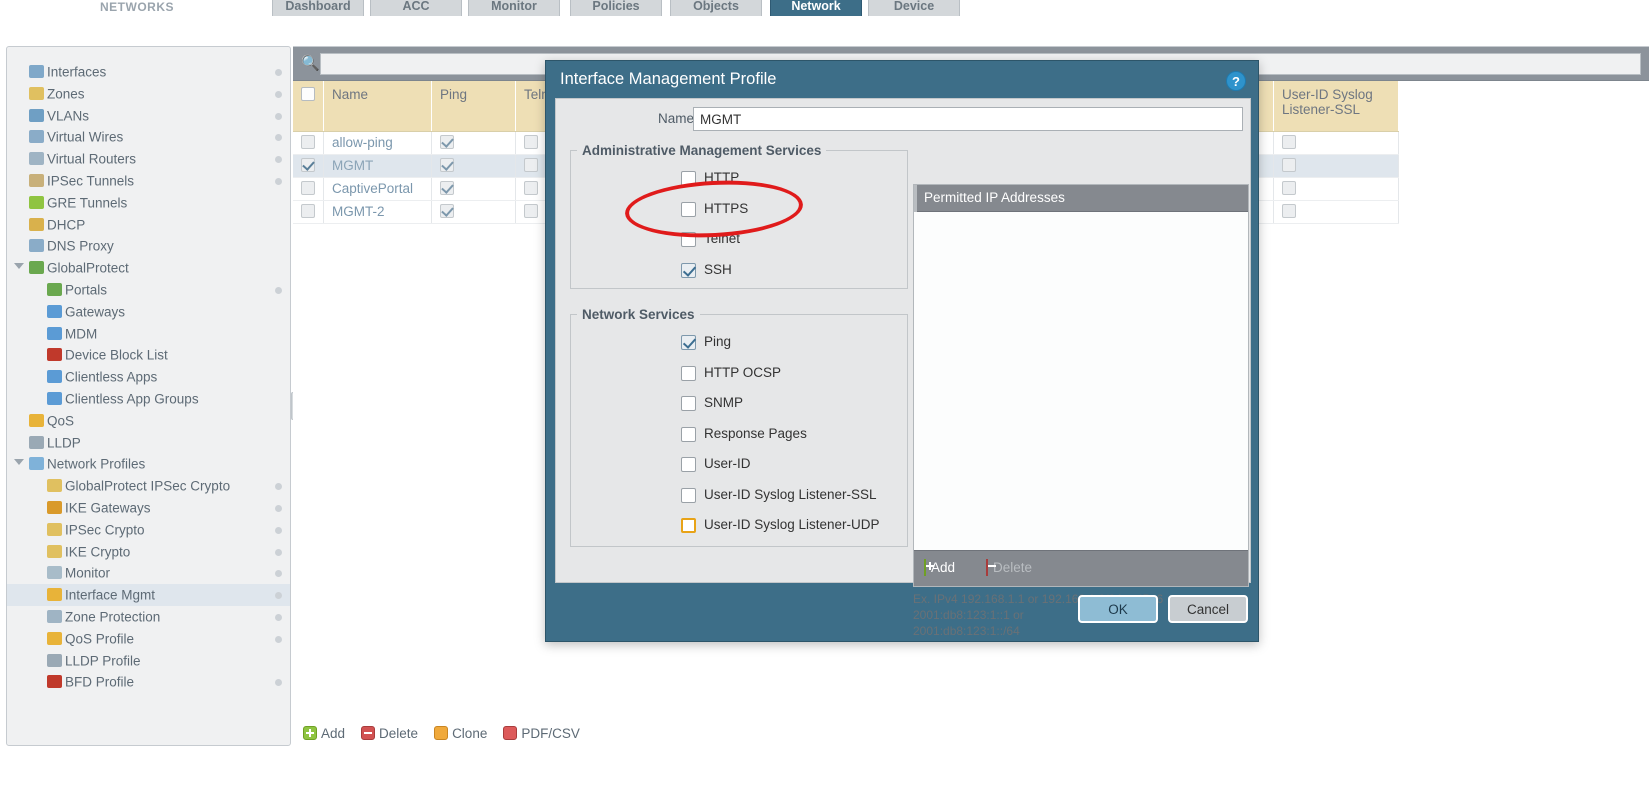  I want to click on row-name-cell: allow-ping, so click(377, 143).